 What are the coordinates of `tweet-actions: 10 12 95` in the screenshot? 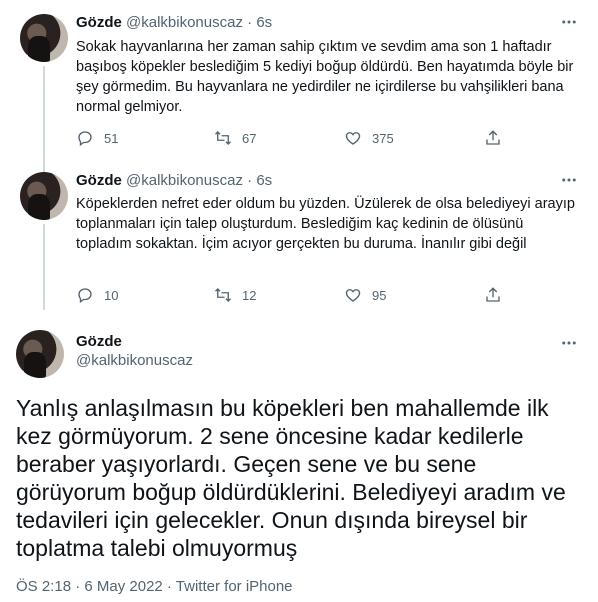 It's located at (291, 296).